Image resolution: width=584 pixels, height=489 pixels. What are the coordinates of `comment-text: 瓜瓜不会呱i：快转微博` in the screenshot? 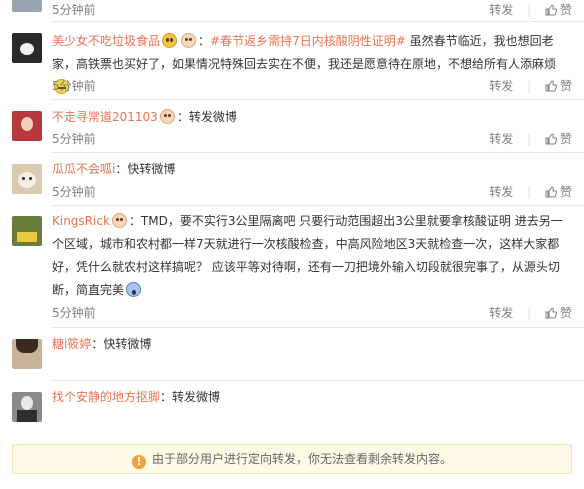 It's located at (114, 169).